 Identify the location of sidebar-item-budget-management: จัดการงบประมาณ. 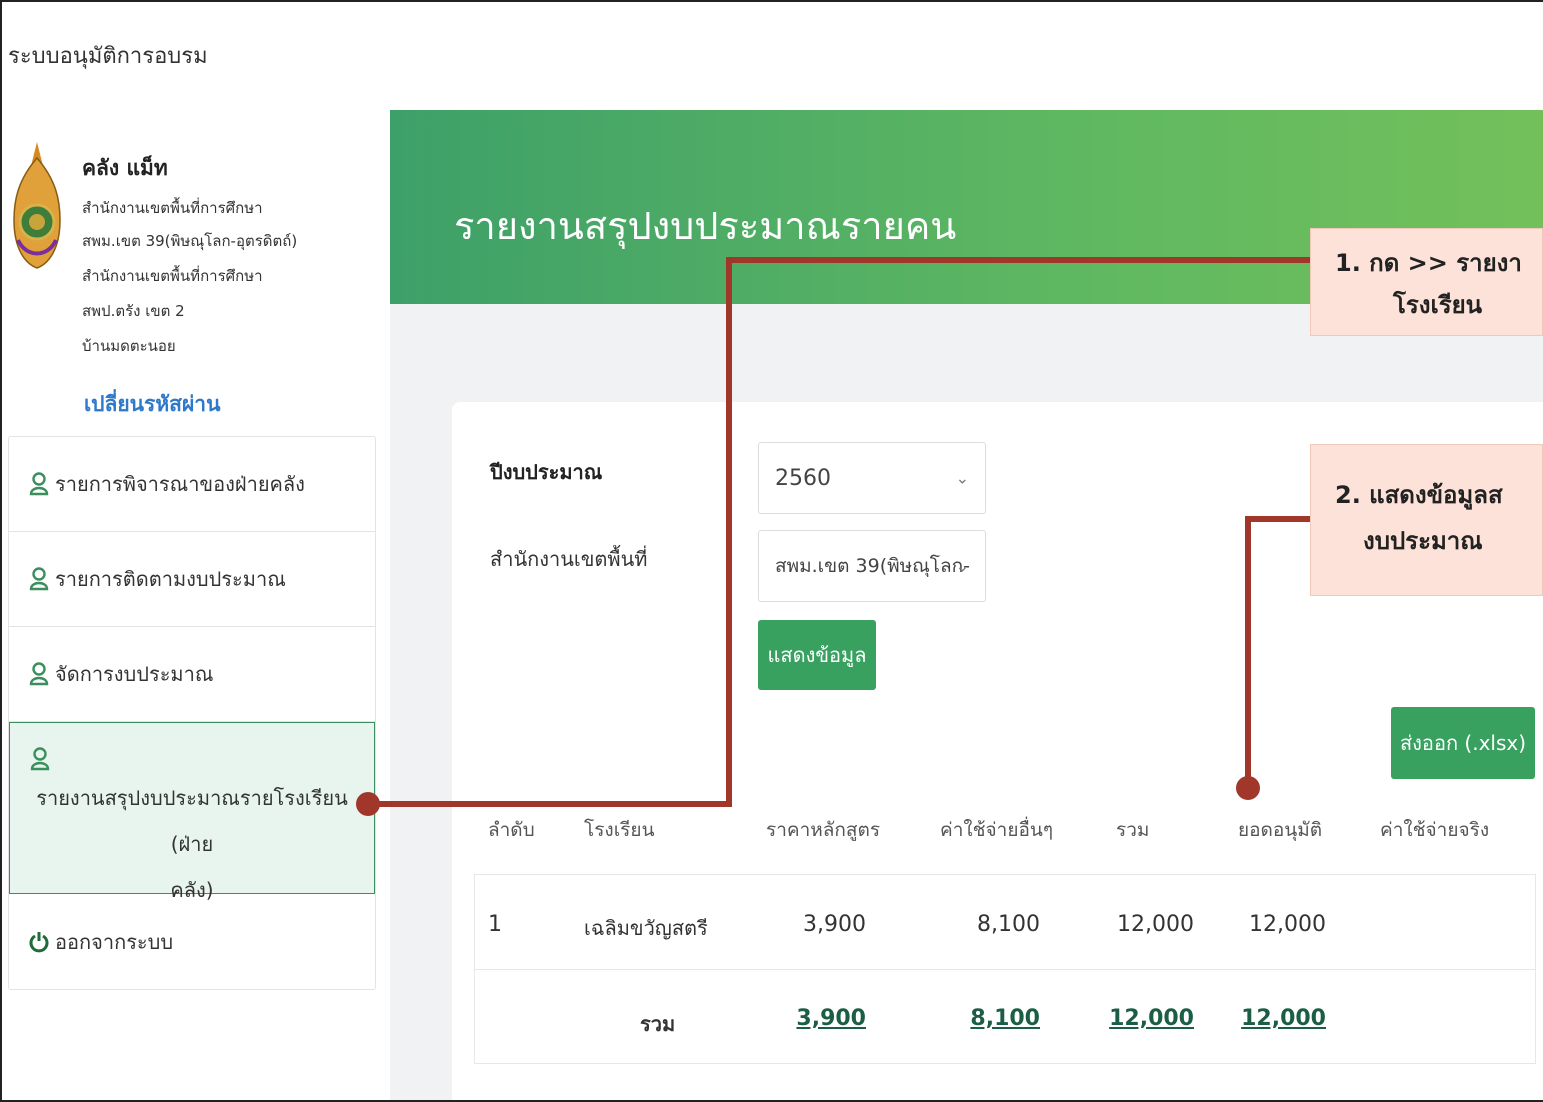
(192, 674).